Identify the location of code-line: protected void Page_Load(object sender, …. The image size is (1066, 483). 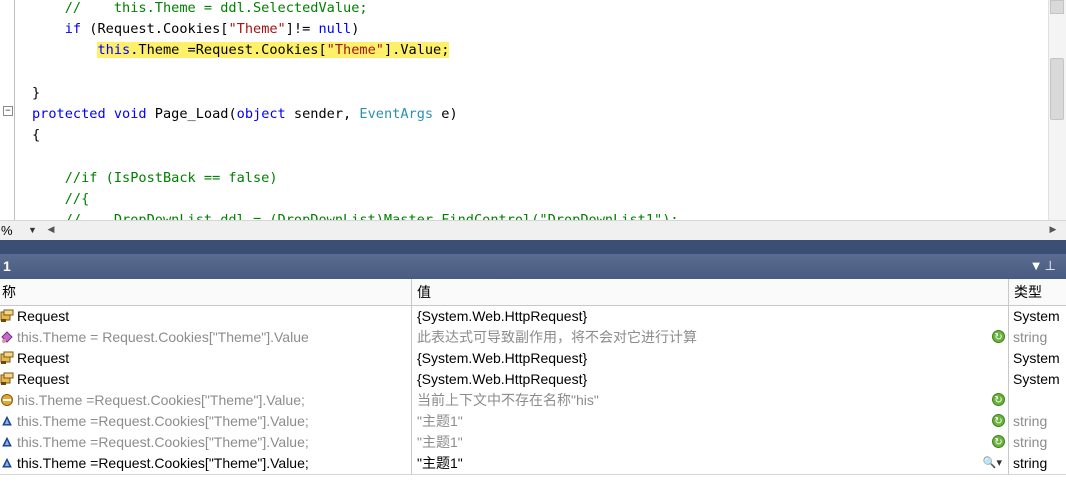
(245, 114).